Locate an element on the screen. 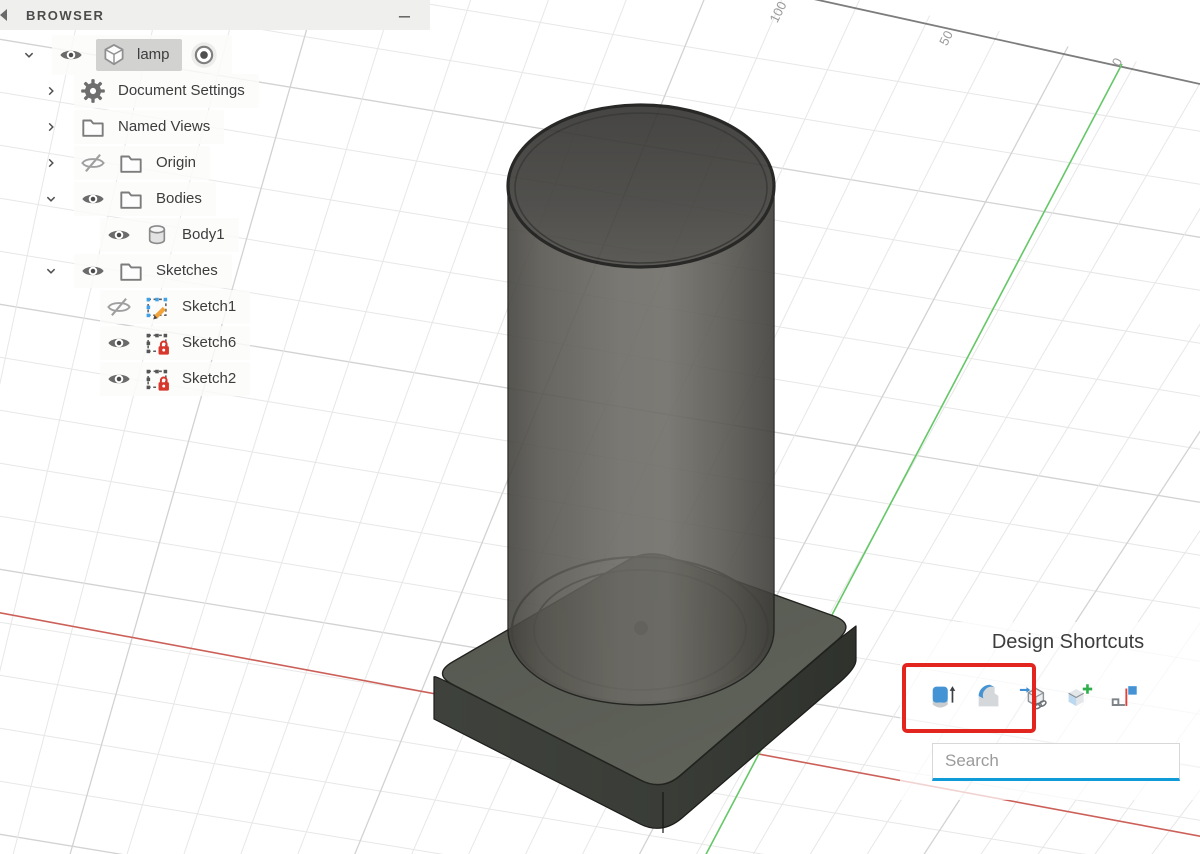 This screenshot has height=854, width=1200. tree-item-label: Sketches is located at coordinates (187, 270).